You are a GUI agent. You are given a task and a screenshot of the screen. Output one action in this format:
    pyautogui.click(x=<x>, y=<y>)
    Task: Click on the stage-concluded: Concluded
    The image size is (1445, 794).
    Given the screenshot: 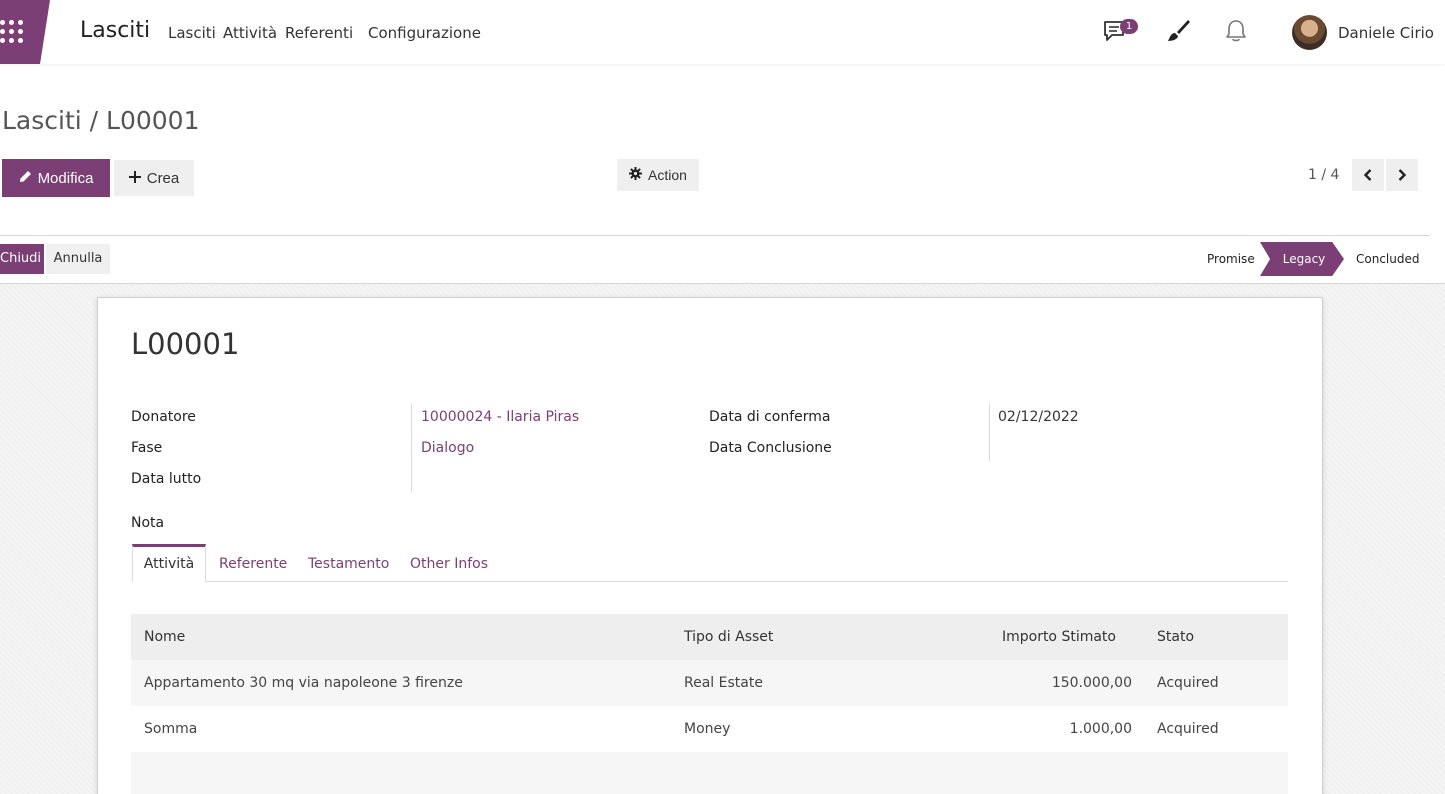 What is the action you would take?
    pyautogui.click(x=1387, y=259)
    